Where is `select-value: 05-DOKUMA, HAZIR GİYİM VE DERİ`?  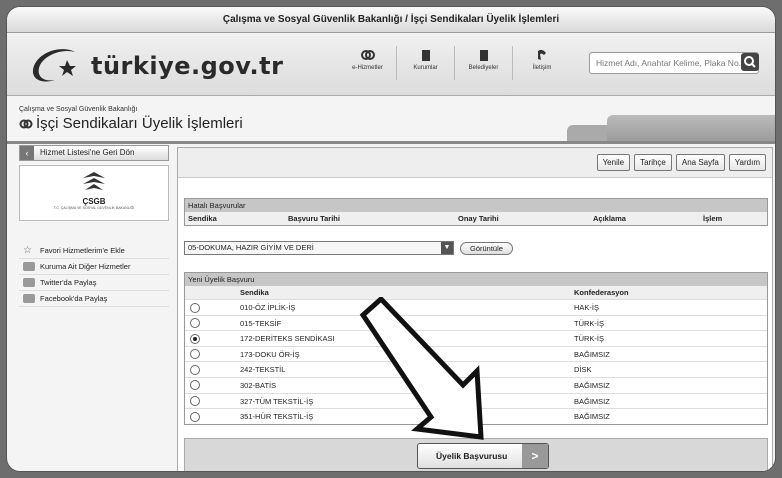 select-value: 05-DOKUMA, HAZIR GİYİM VE DERİ is located at coordinates (251, 247).